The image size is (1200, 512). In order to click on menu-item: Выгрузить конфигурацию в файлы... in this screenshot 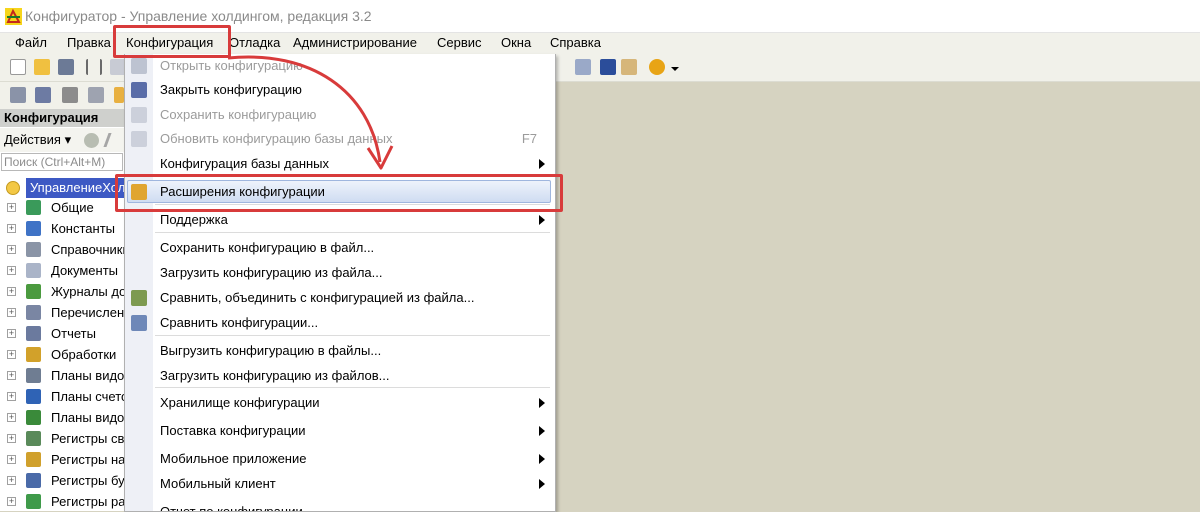, I will do `click(340, 351)`.